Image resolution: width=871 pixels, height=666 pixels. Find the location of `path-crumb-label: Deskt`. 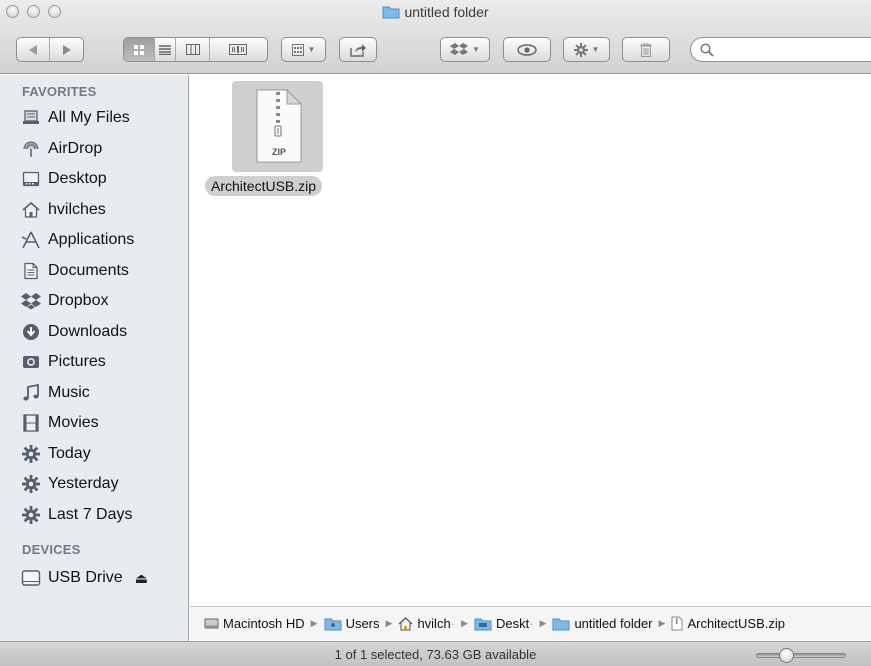

path-crumb-label: Deskt is located at coordinates (512, 623).